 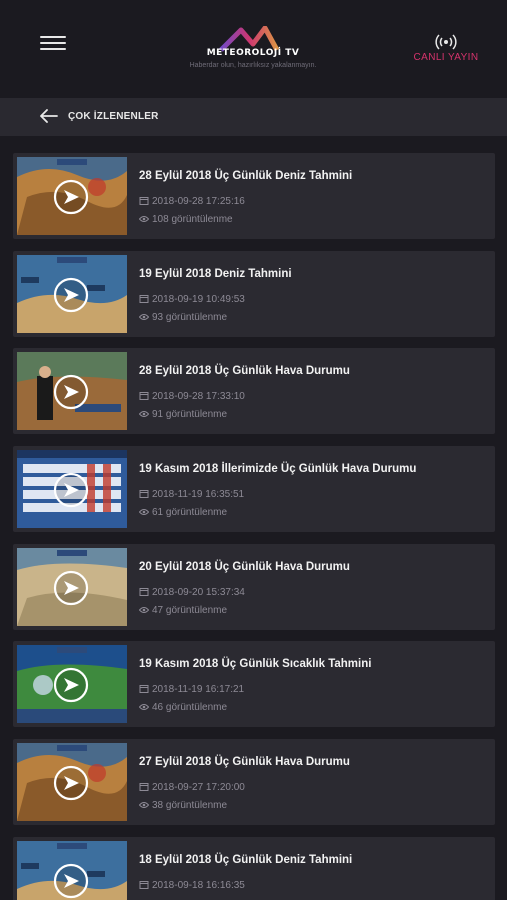 I want to click on video-views-text: 46 görüntülenme, so click(x=190, y=708).